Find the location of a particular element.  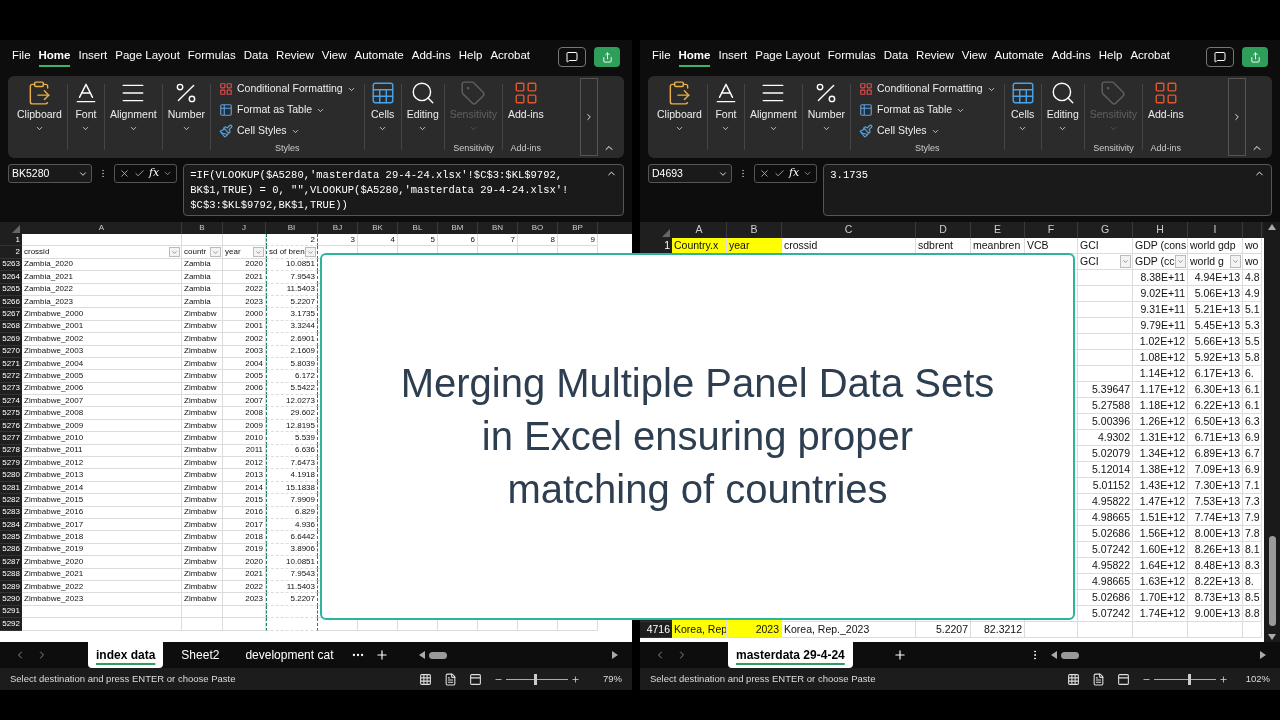

row-header: 5286 is located at coordinates (11, 549).